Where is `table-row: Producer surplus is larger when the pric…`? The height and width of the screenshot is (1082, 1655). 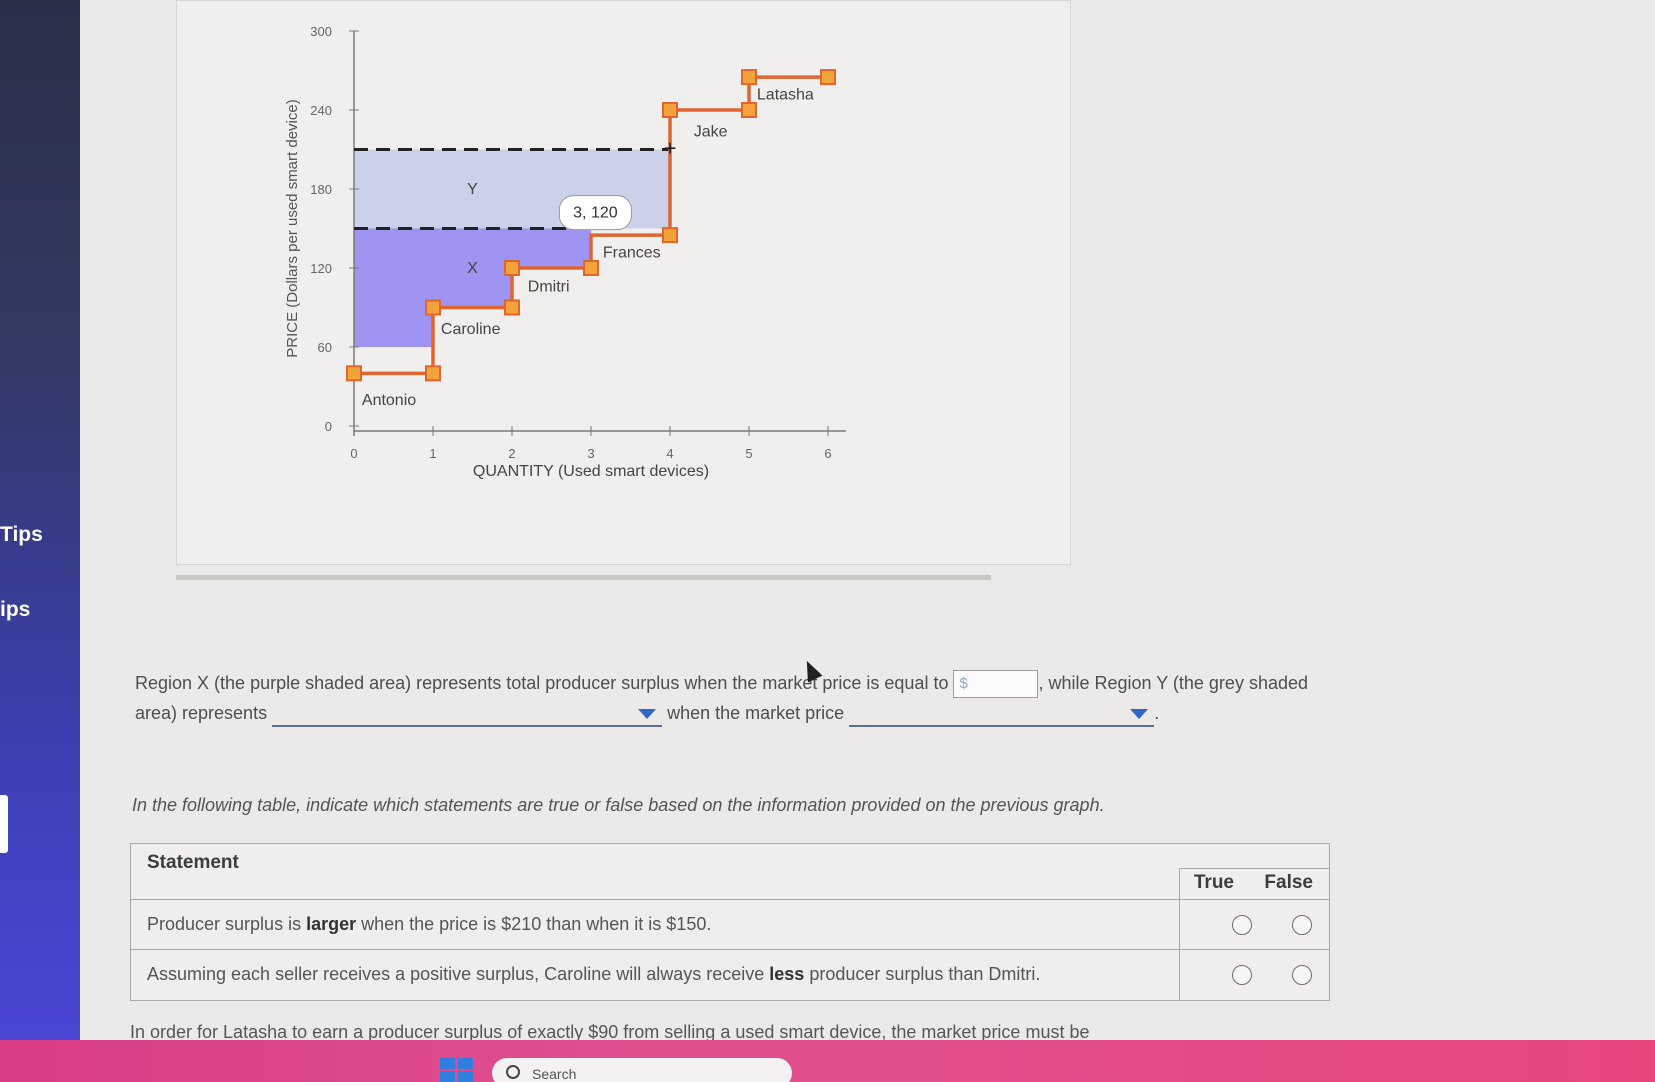
table-row: Producer surplus is larger when the pric… is located at coordinates (730, 925).